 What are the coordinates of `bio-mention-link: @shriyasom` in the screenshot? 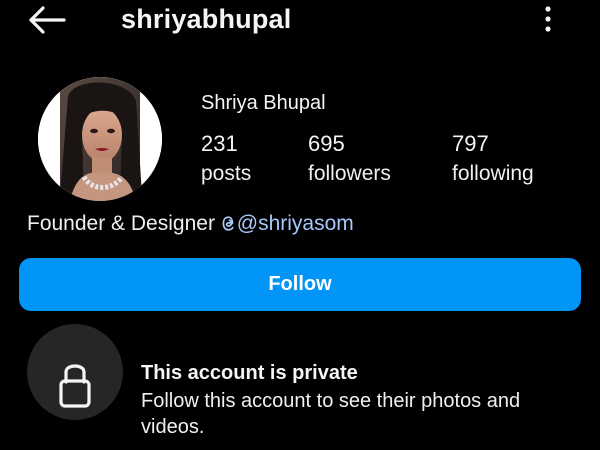 It's located at (287, 223).